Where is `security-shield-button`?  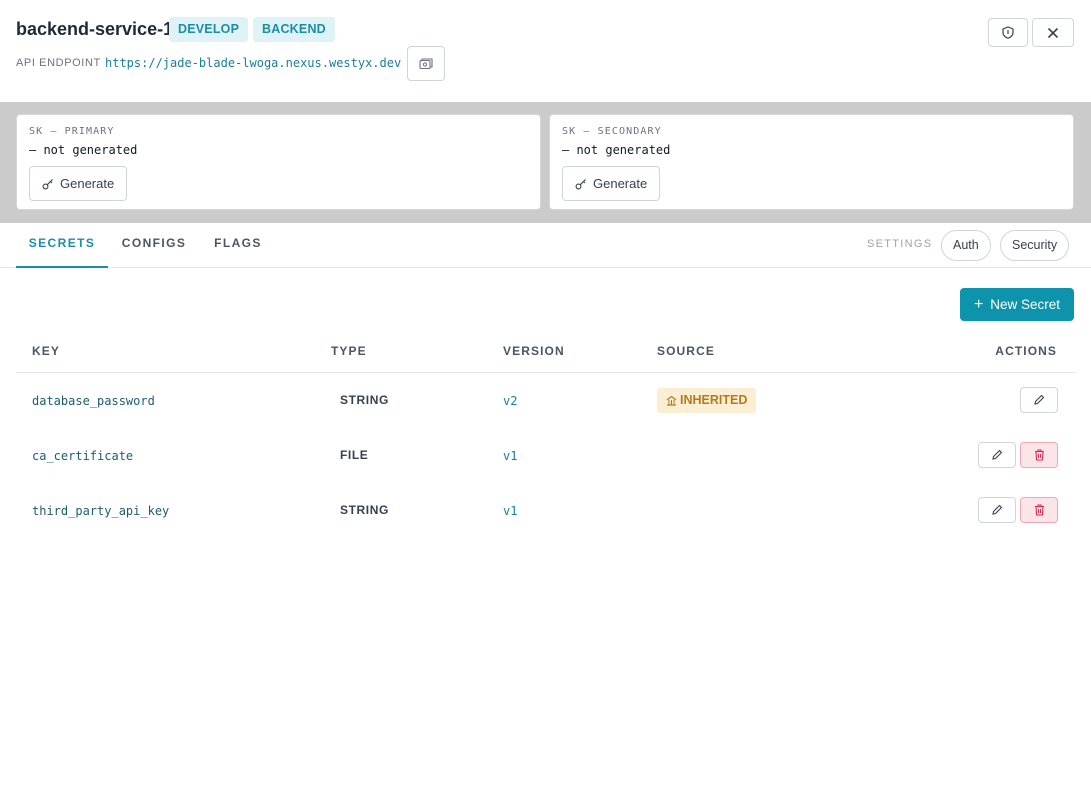 security-shield-button is located at coordinates (1008, 32).